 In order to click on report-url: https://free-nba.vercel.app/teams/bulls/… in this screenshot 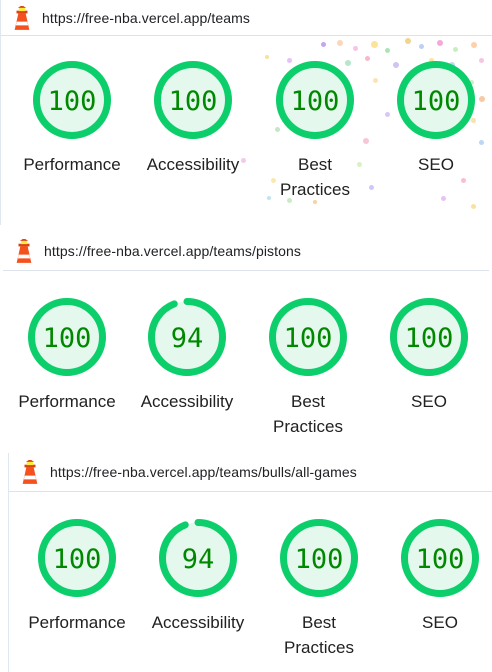, I will do `click(203, 472)`.